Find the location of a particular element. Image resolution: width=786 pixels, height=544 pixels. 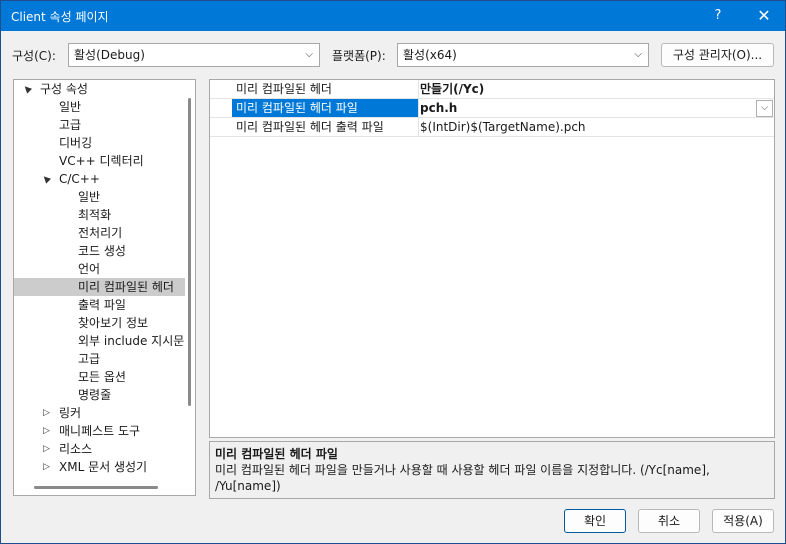

tree-item: ▷ 리소스 is located at coordinates (99, 449).